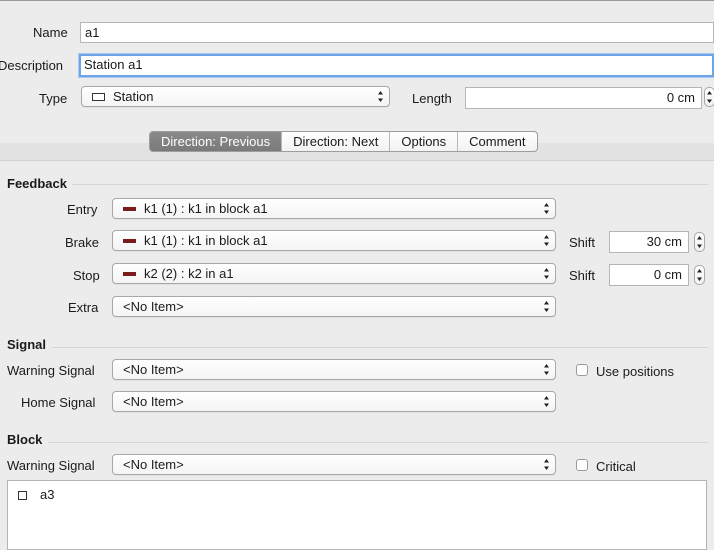 The image size is (714, 550). What do you see at coordinates (58, 402) in the screenshot?
I see `home-signal-label: Home Signal` at bounding box center [58, 402].